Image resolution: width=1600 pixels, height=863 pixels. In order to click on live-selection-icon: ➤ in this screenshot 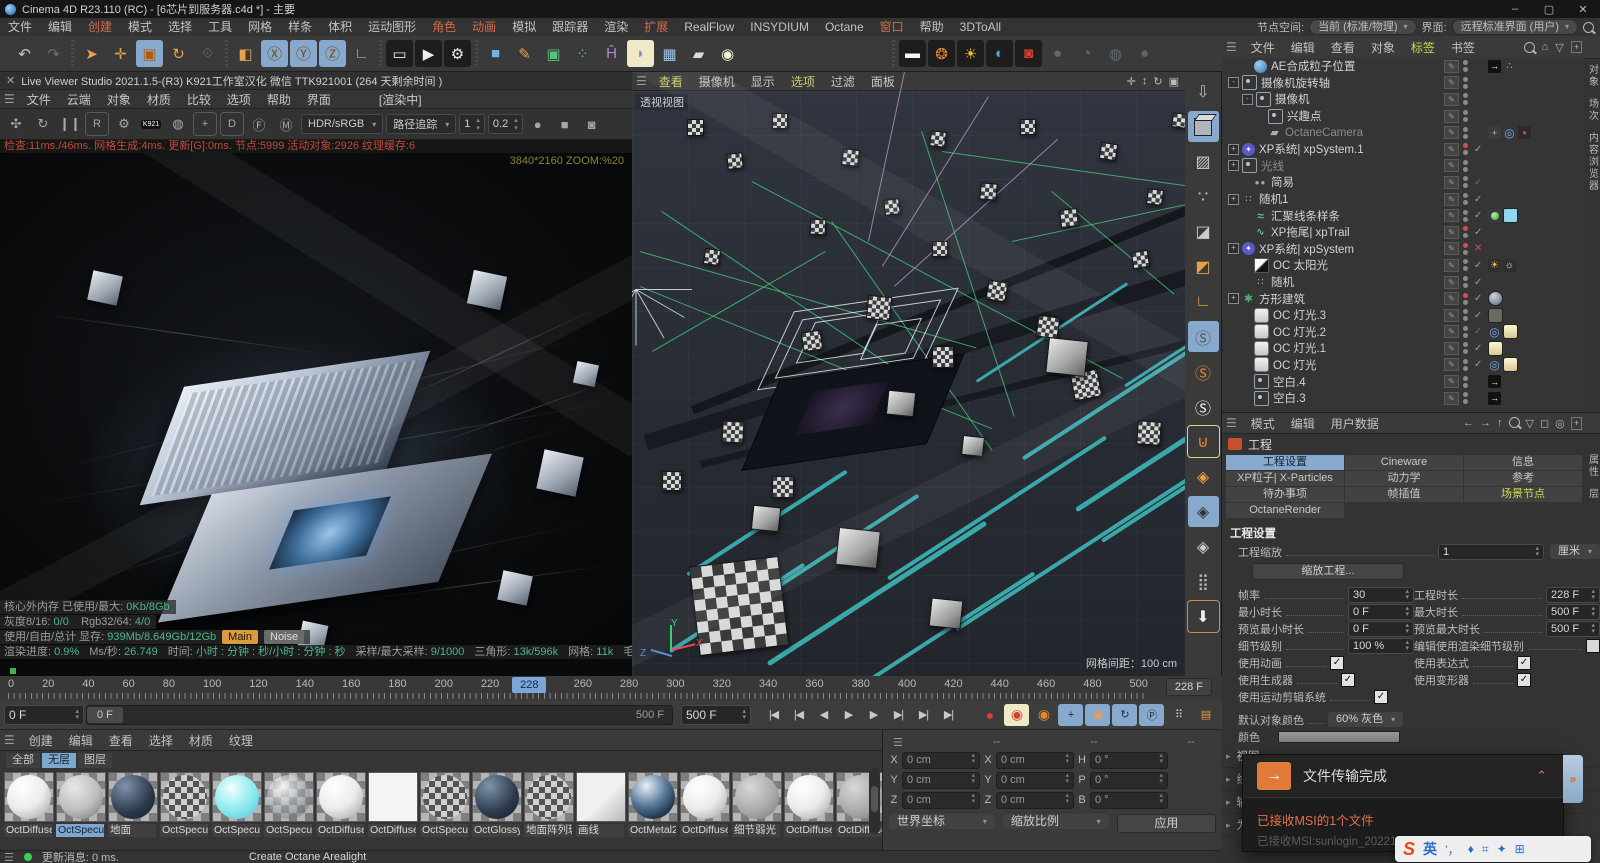, I will do `click(91, 53)`.